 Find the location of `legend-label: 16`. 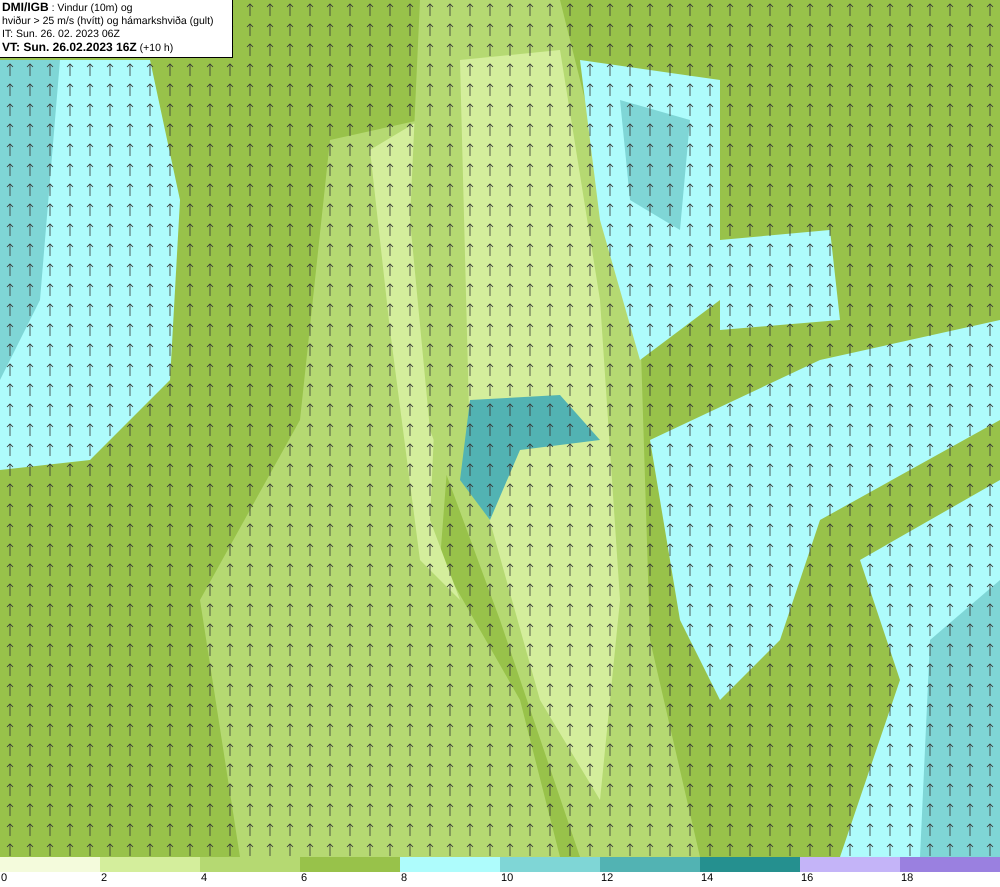

legend-label: 16 is located at coordinates (807, 878).